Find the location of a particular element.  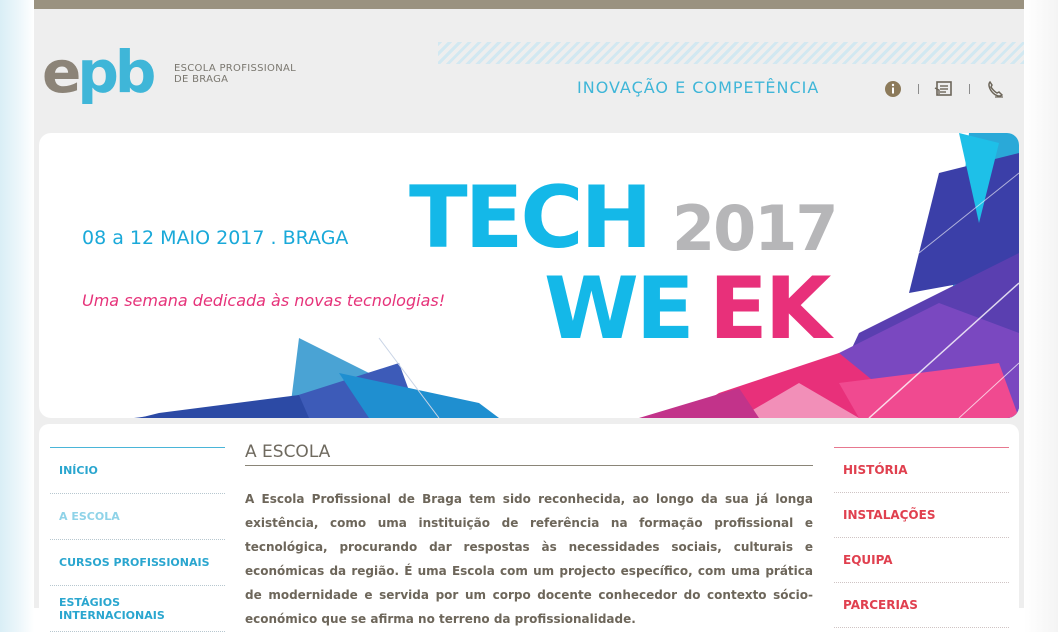

right-nav-item-historia: HISTÓRIA is located at coordinates (921, 470).